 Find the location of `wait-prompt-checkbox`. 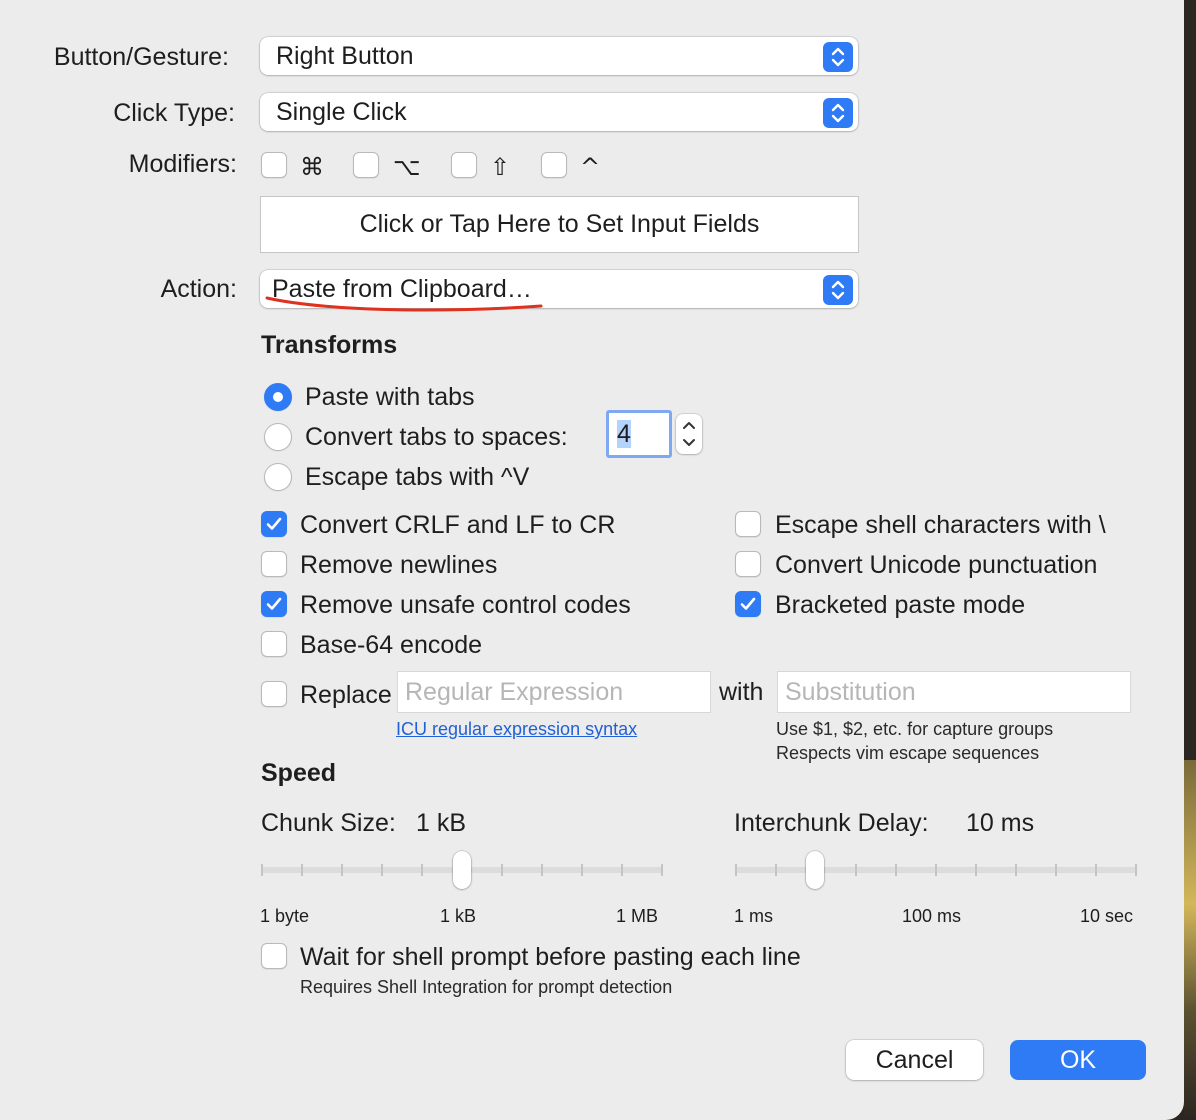

wait-prompt-checkbox is located at coordinates (274, 956).